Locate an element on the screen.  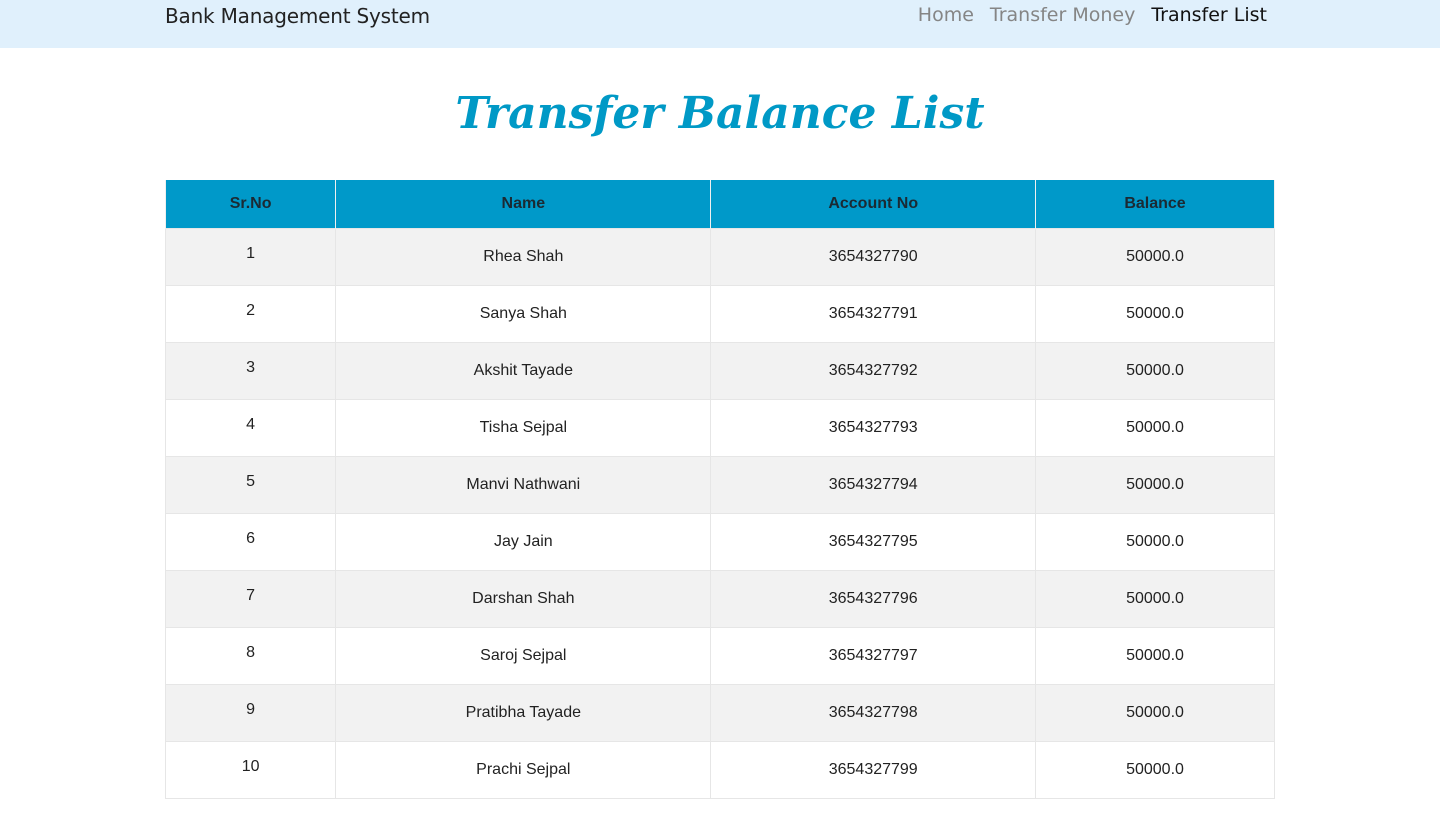
header-name: Name is located at coordinates (523, 204).